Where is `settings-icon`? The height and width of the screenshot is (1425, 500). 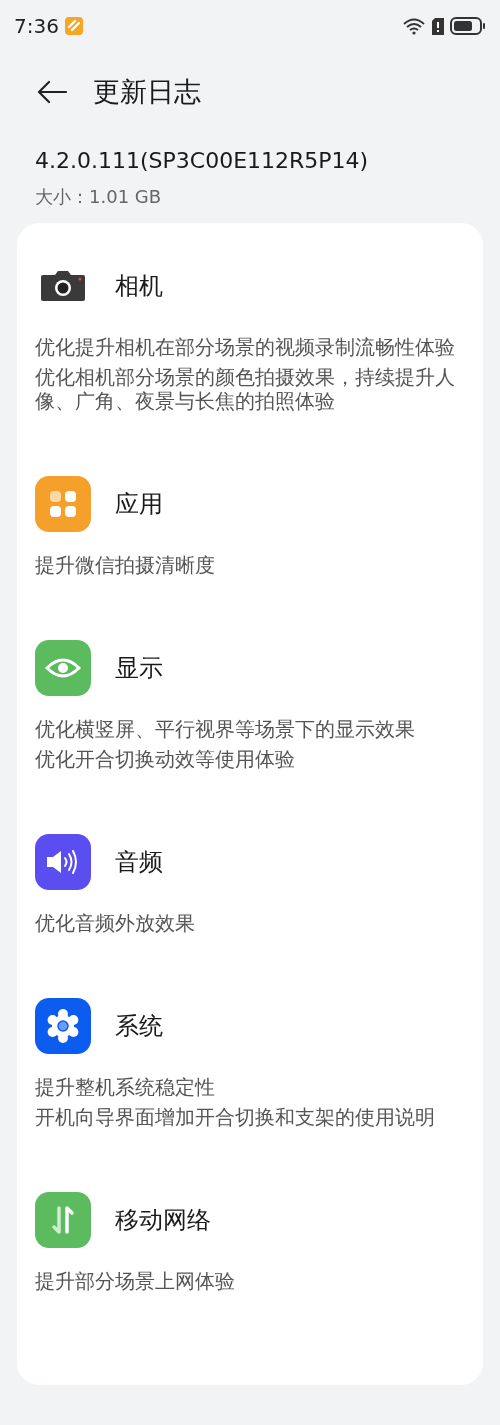
settings-icon is located at coordinates (63, 1026).